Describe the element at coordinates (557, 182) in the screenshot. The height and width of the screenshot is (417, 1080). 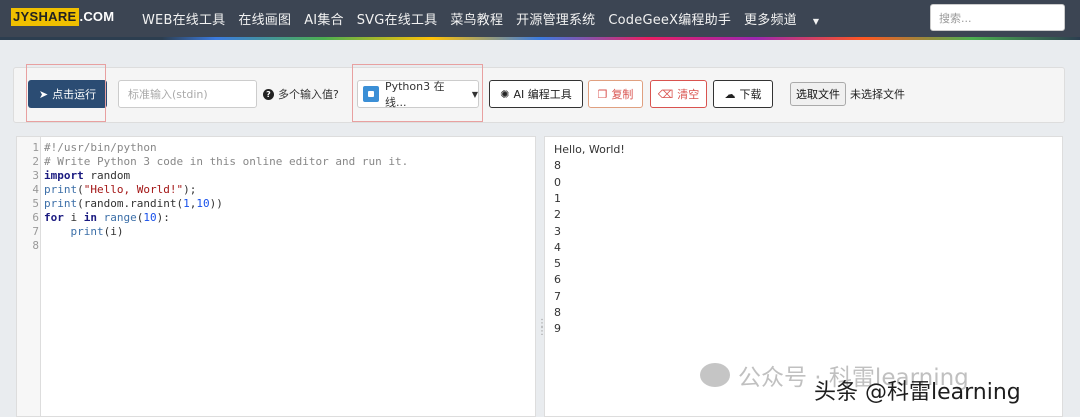
I see `output-line: 0` at that location.